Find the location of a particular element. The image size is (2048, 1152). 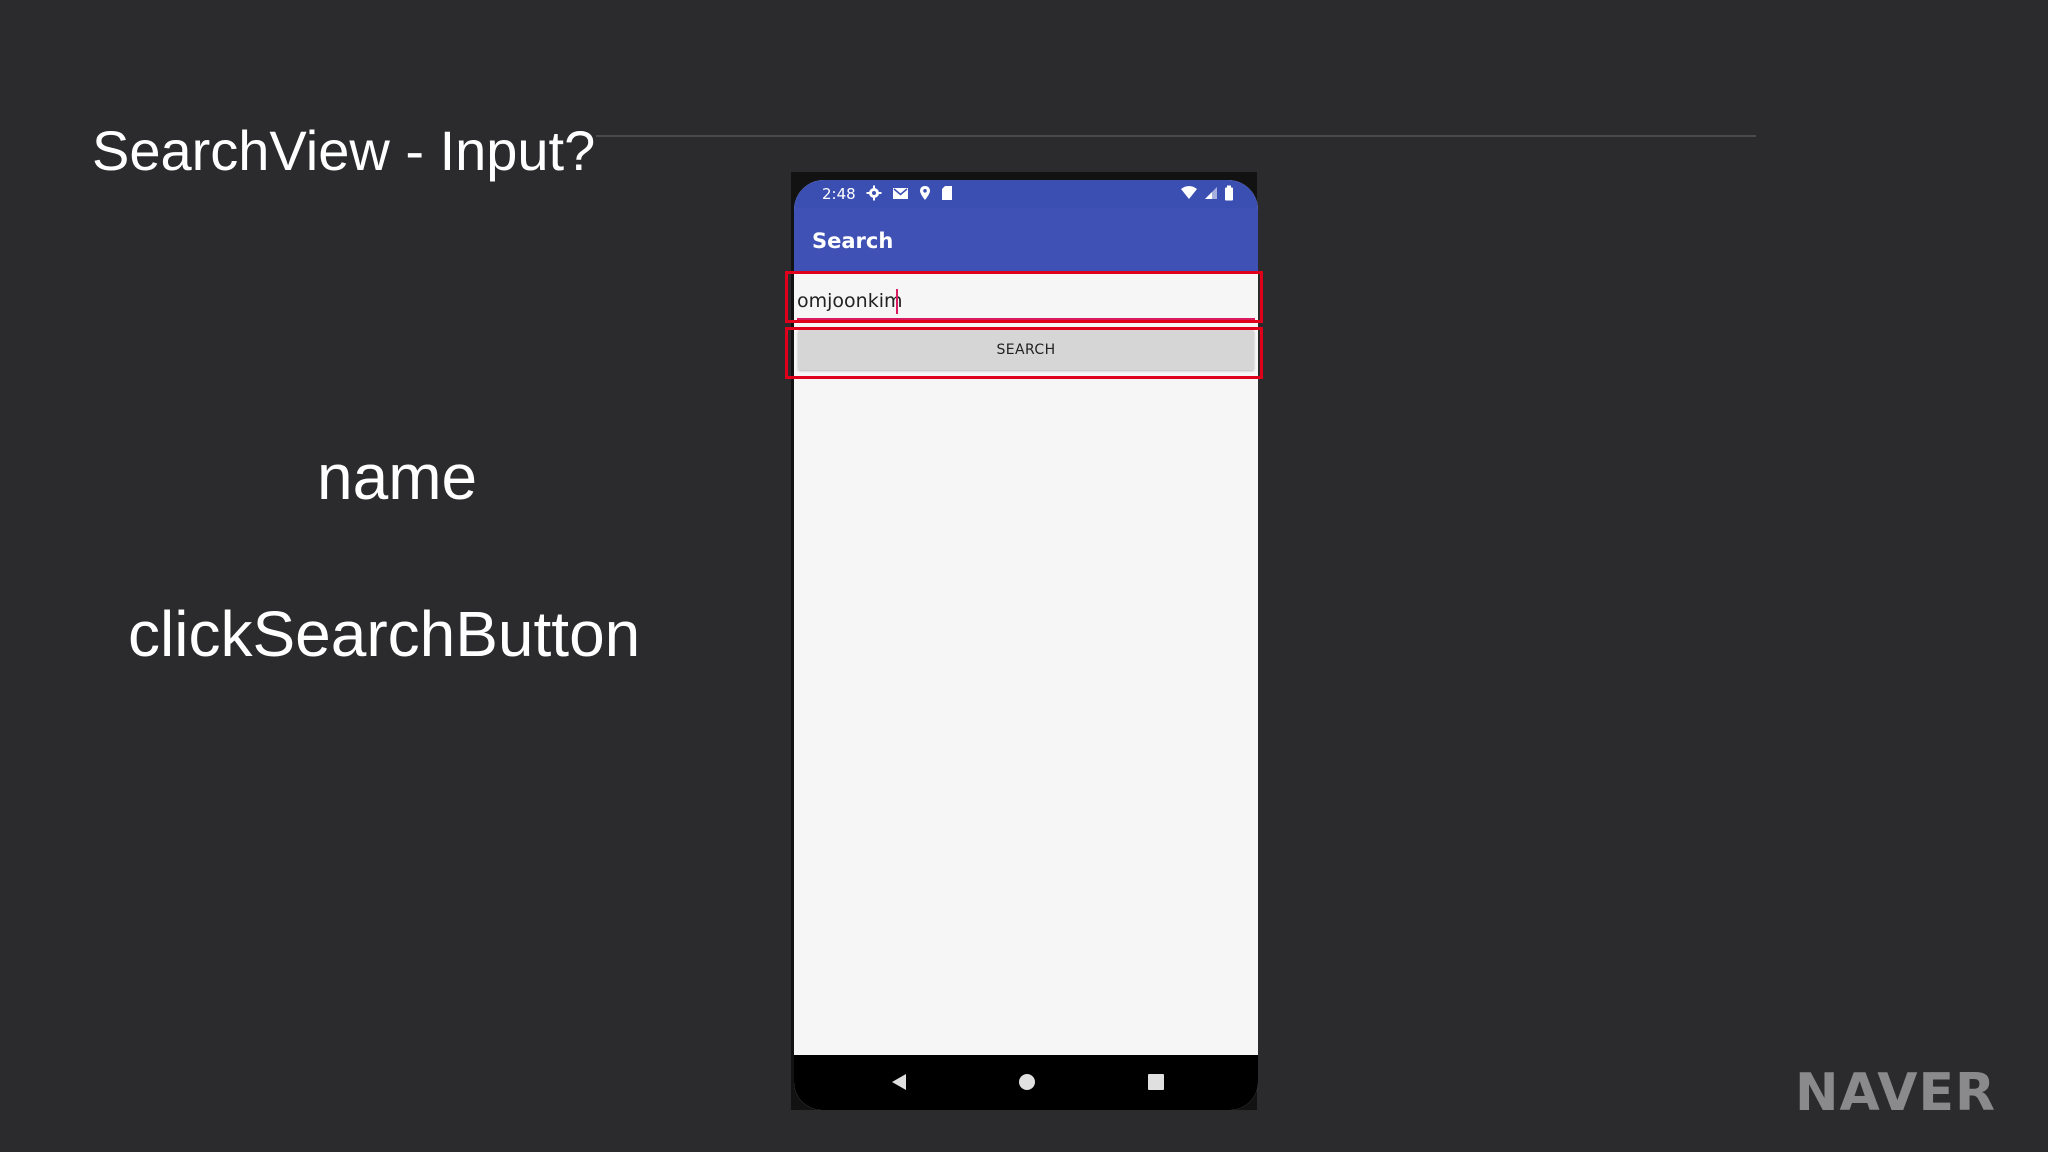

text-cursor is located at coordinates (897, 301).